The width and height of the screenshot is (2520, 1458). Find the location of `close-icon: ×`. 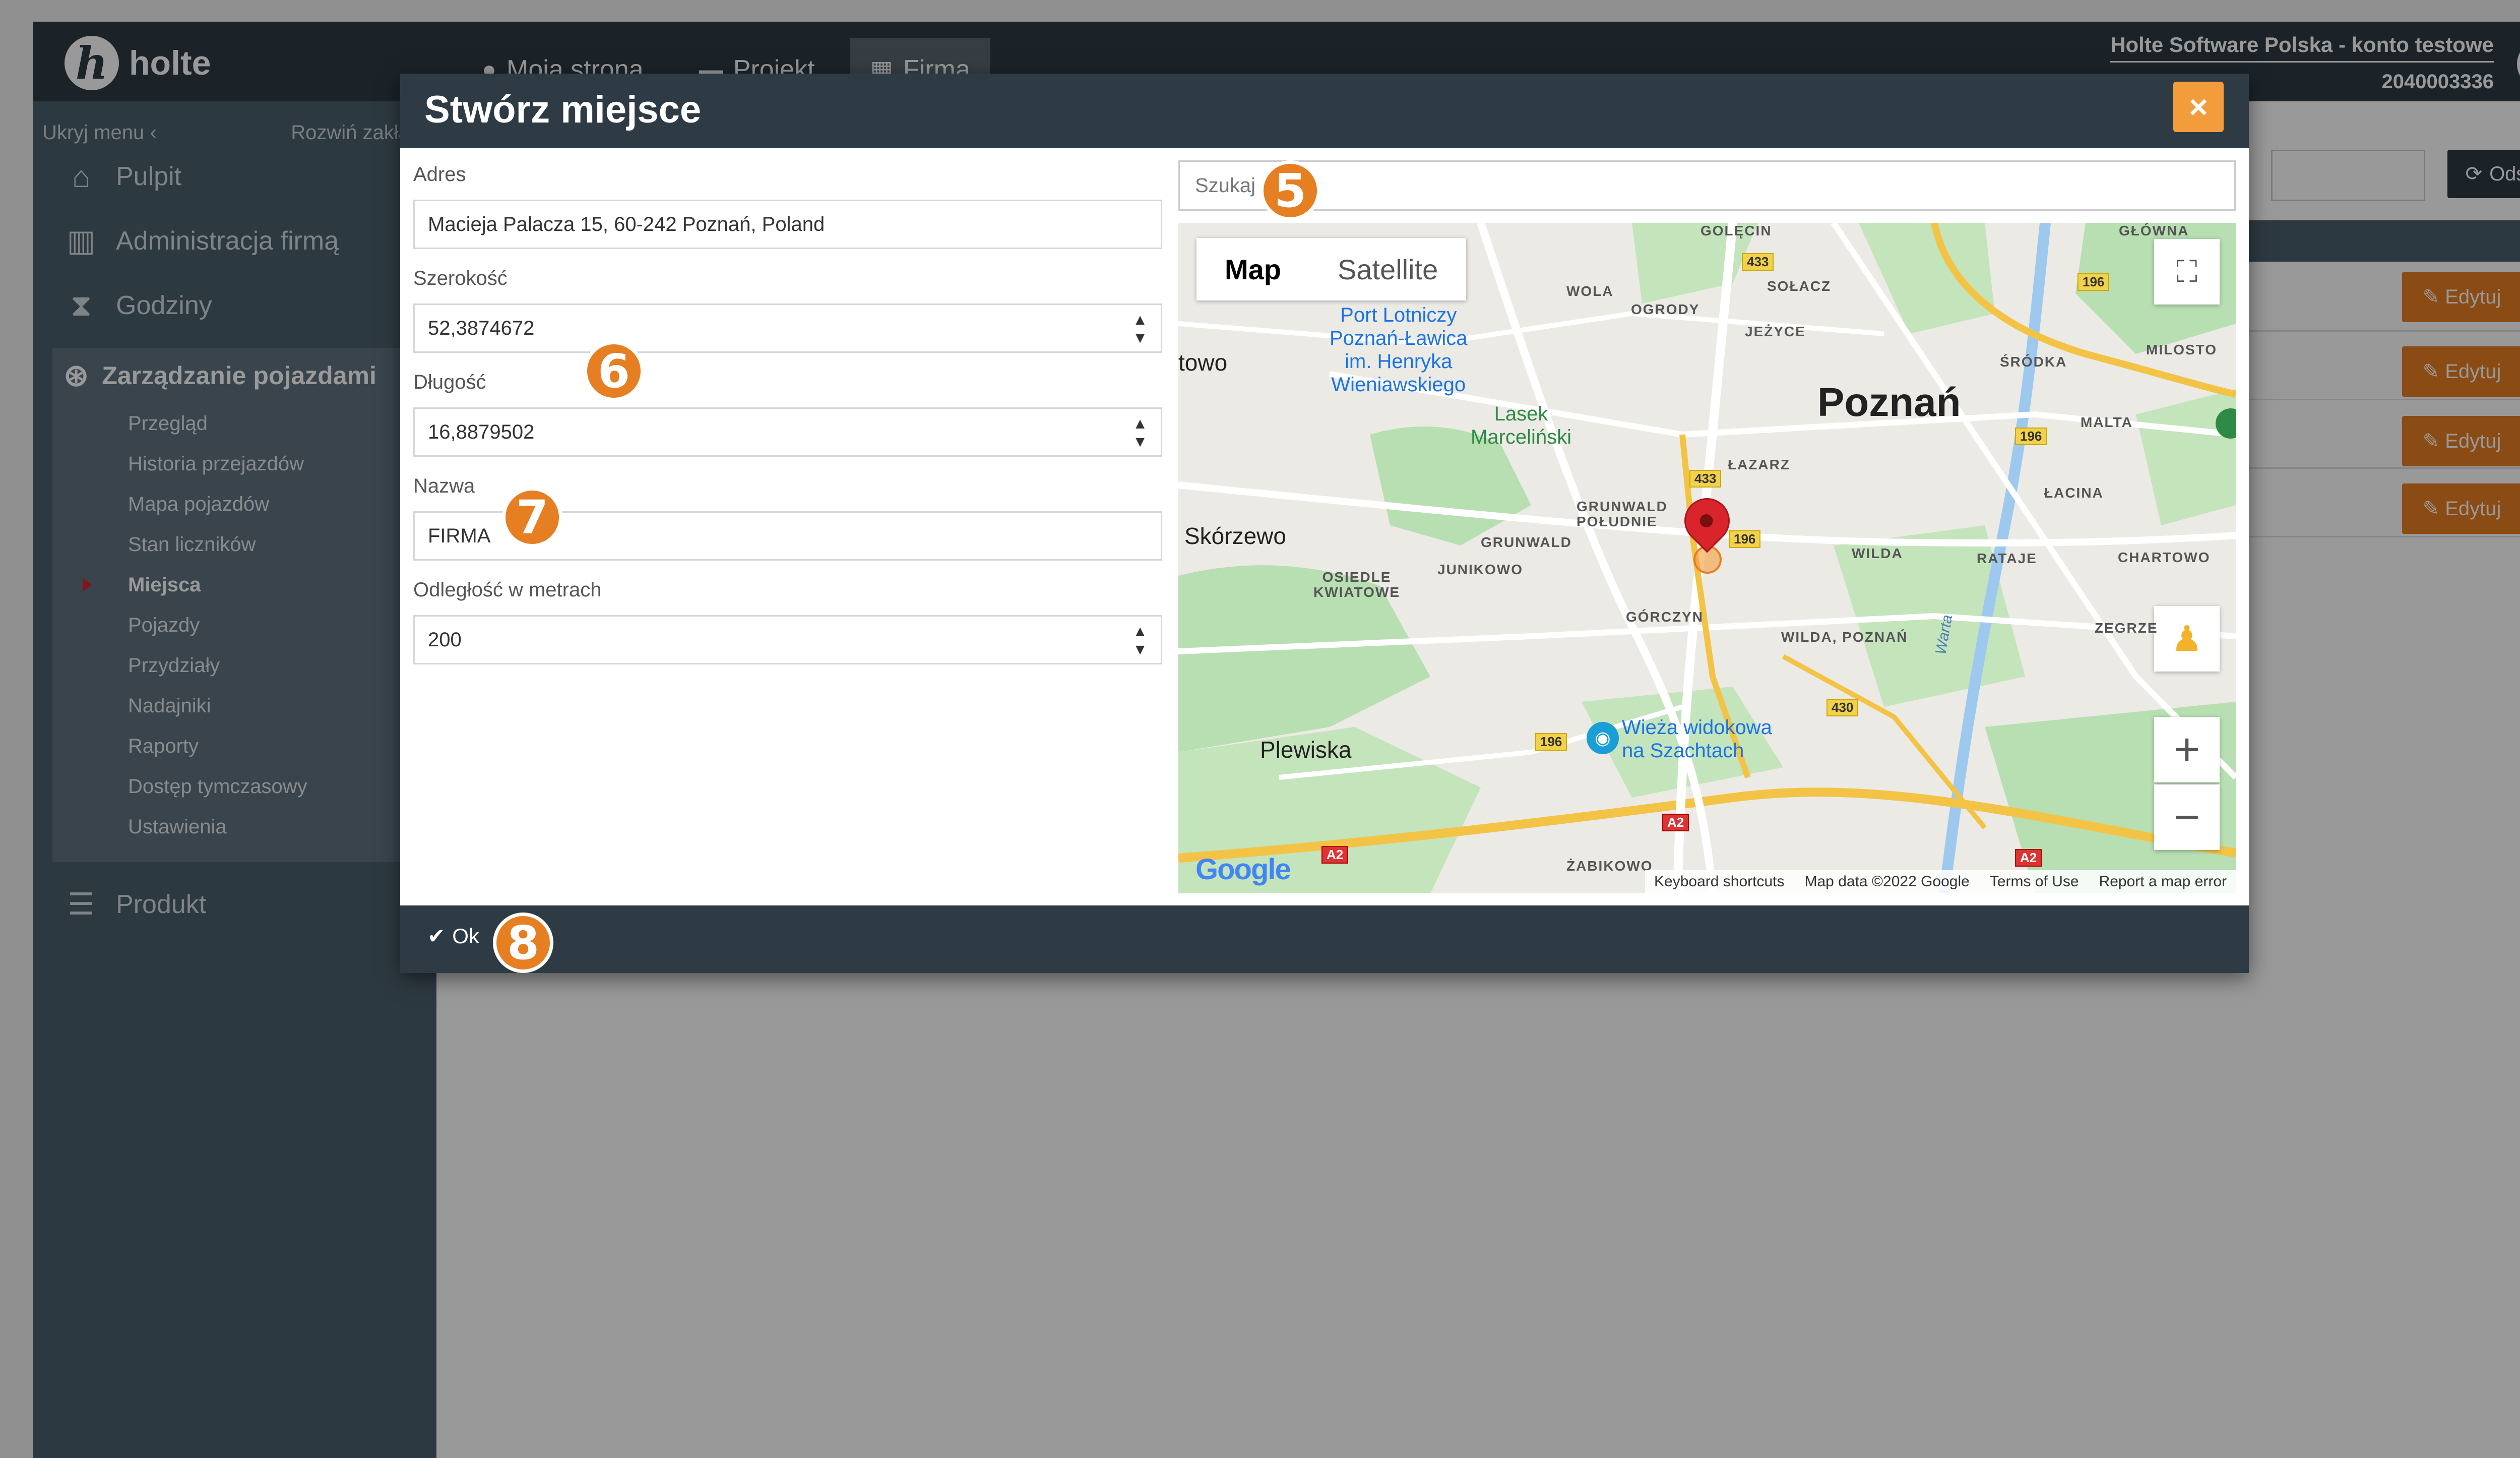

close-icon: × is located at coordinates (2198, 107).